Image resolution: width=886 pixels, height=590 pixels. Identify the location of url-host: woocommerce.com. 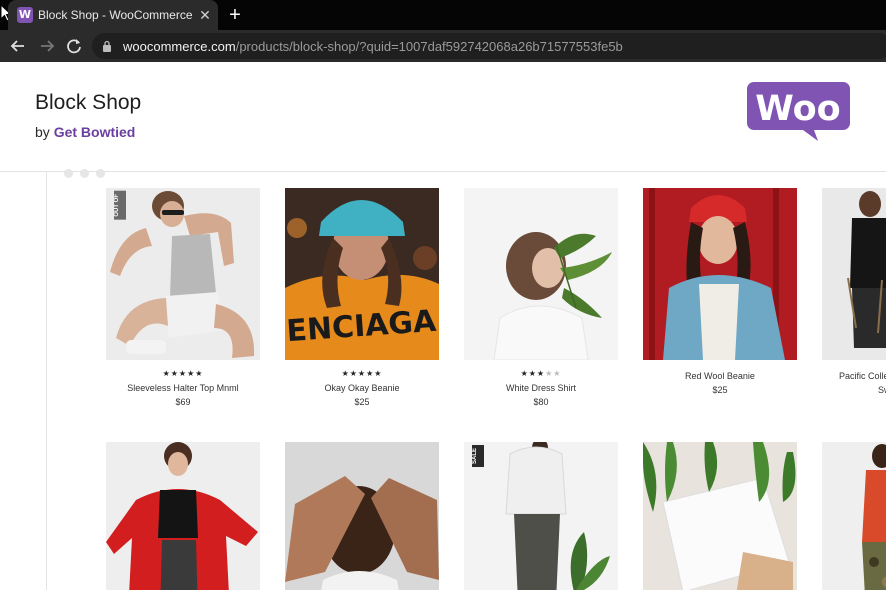
(179, 46).